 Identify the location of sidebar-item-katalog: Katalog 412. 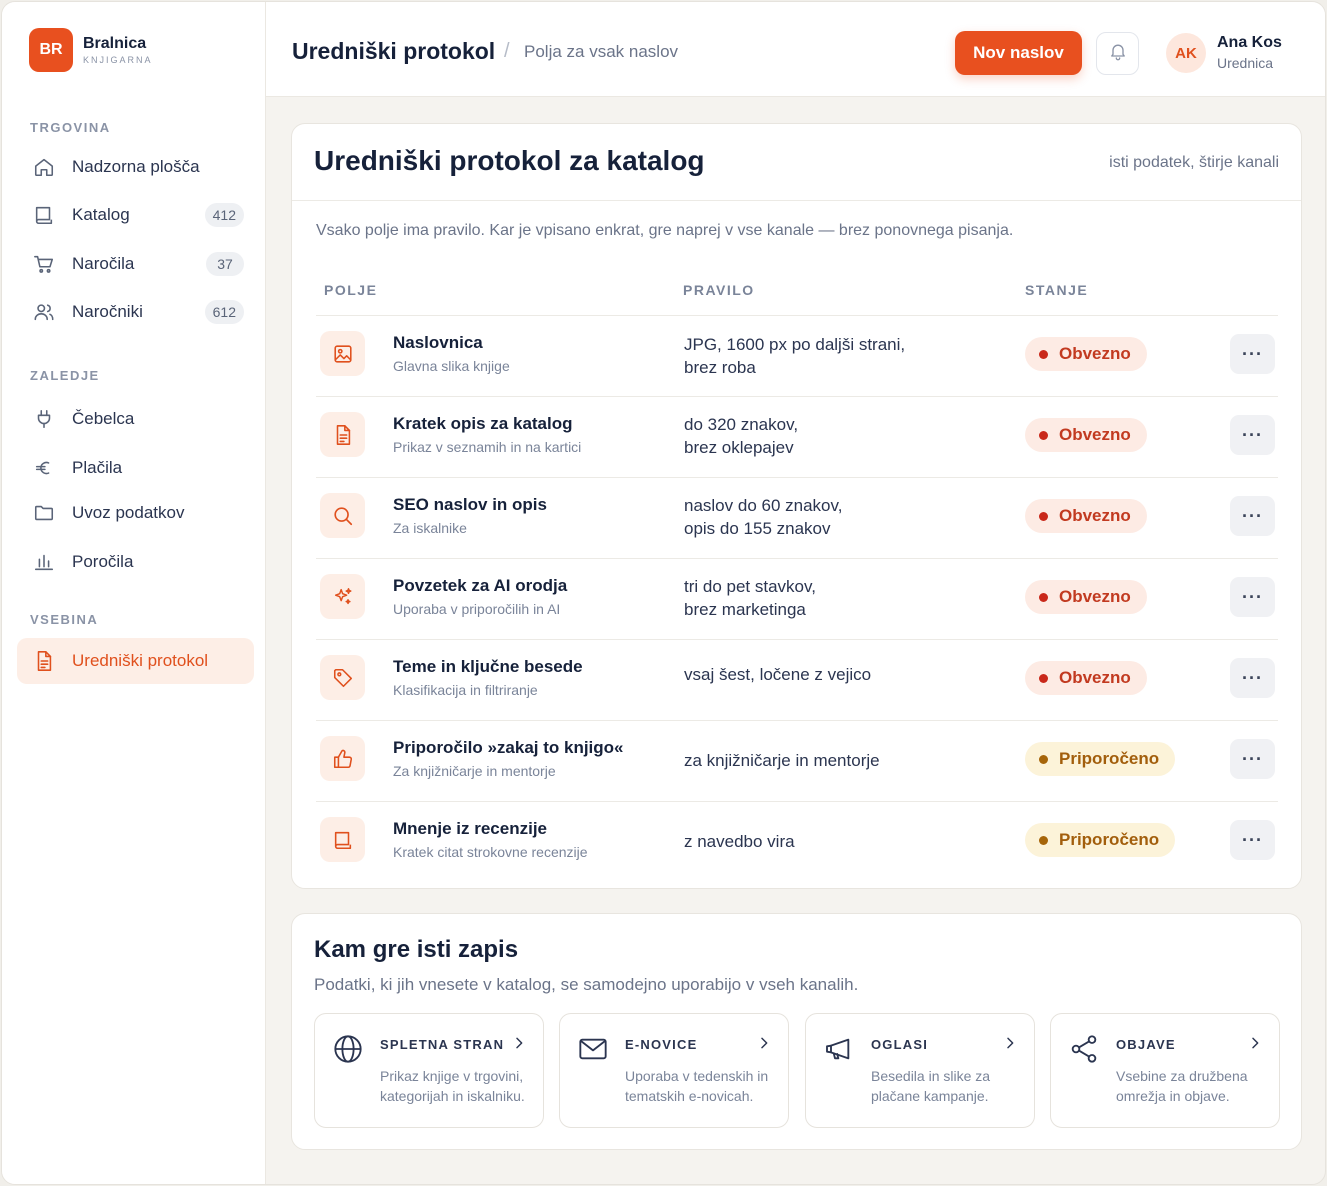
(135, 215).